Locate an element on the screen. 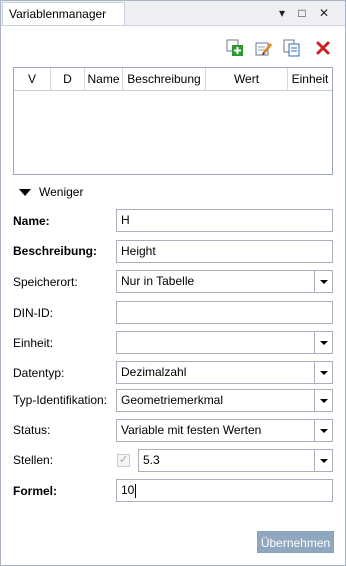  panel-tabstrip: Variablenmanager ▾ □ ✕ is located at coordinates (173, 13).